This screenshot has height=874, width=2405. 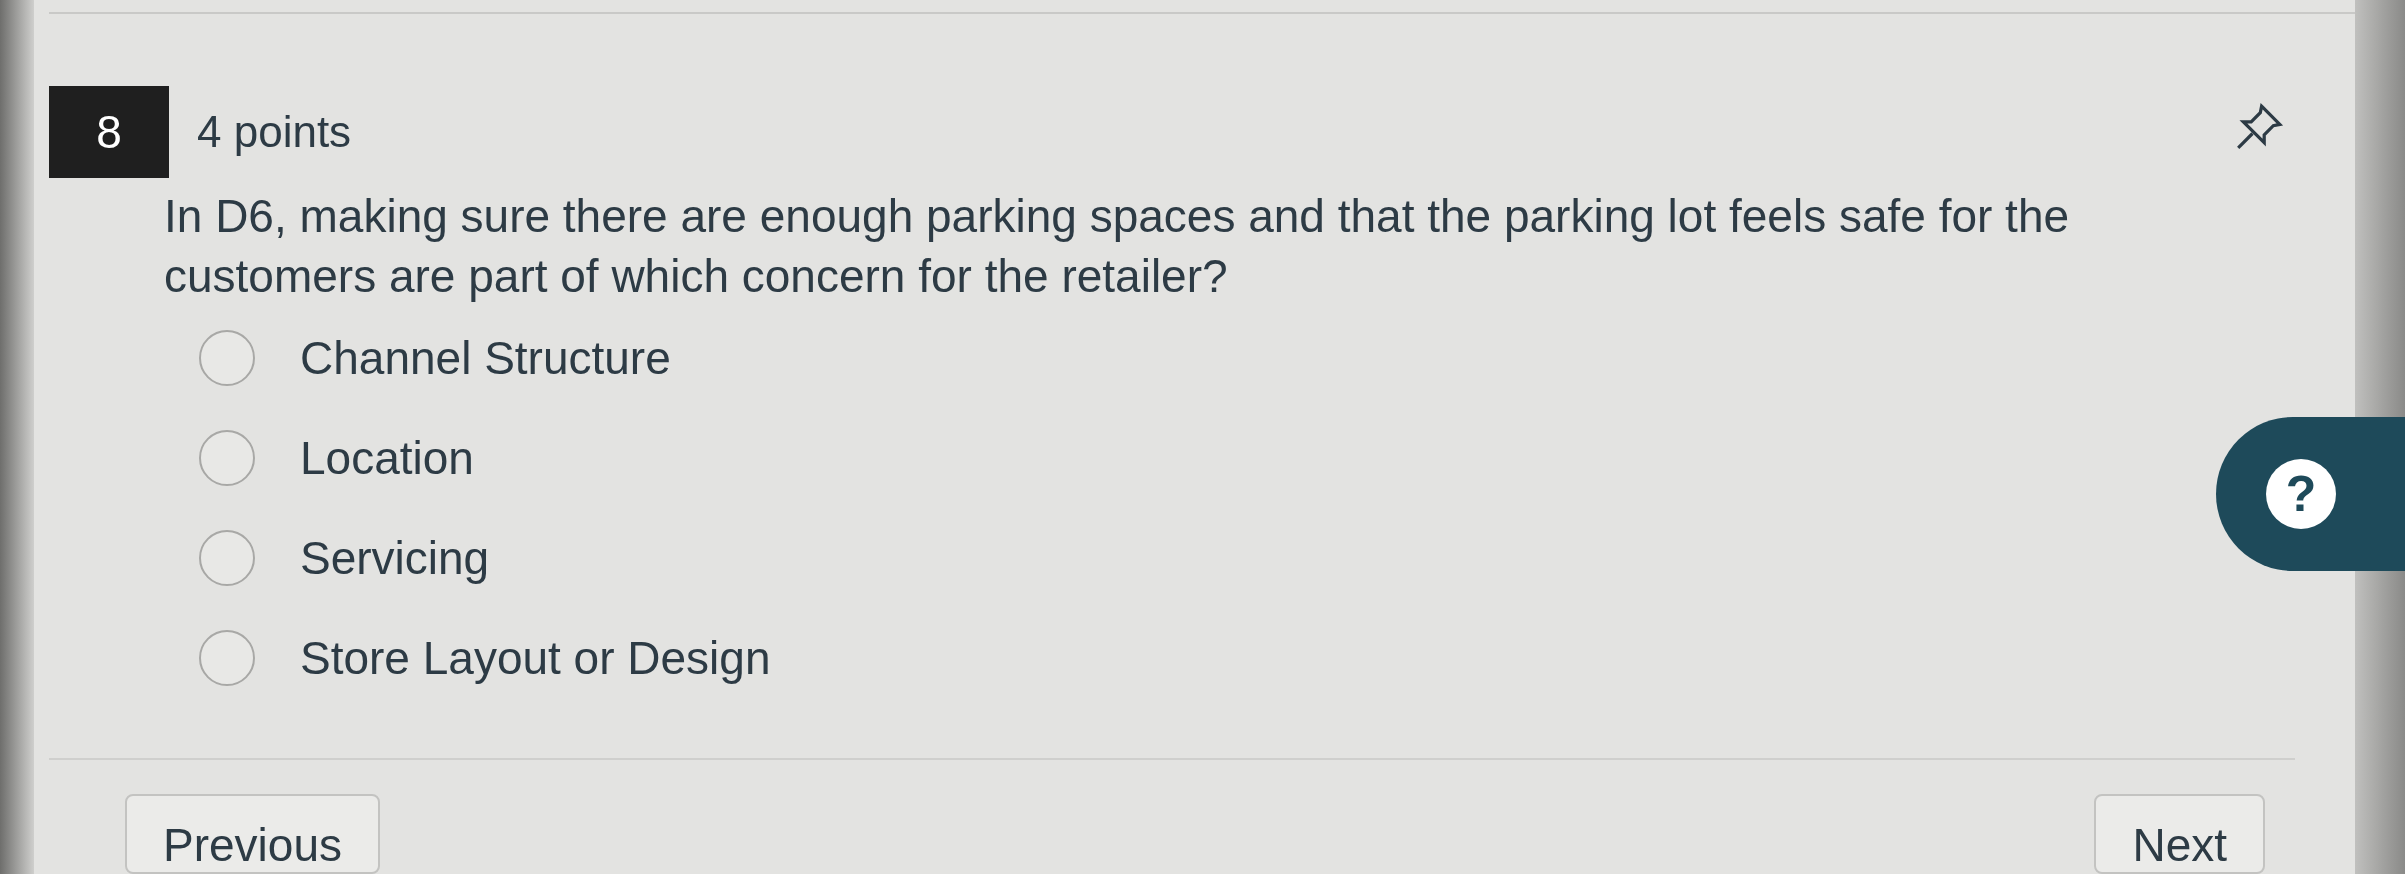 I want to click on question-text: In D6, making sure there are enough parking spaces and that the parking lot feels safe for the customers are part of which concern for the retailer?, so click(x=1117, y=246).